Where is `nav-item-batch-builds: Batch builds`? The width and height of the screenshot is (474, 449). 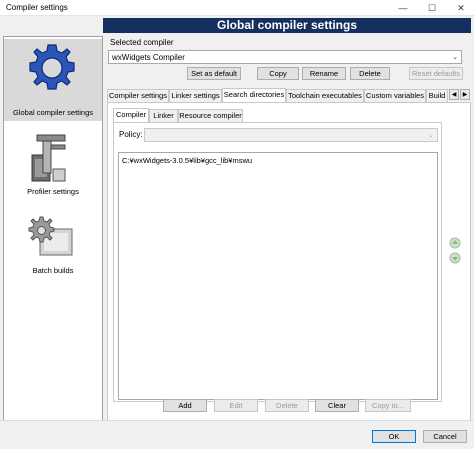
nav-item-batch-builds: Batch builds is located at coordinates (53, 246).